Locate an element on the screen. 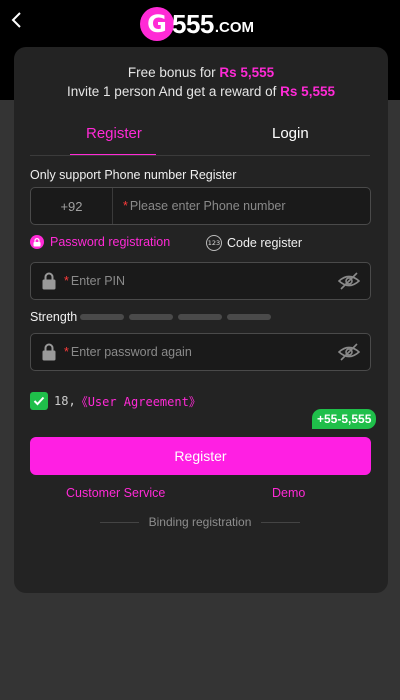 The width and height of the screenshot is (400, 700). customer-service-link: Customer Service is located at coordinates (115, 493).